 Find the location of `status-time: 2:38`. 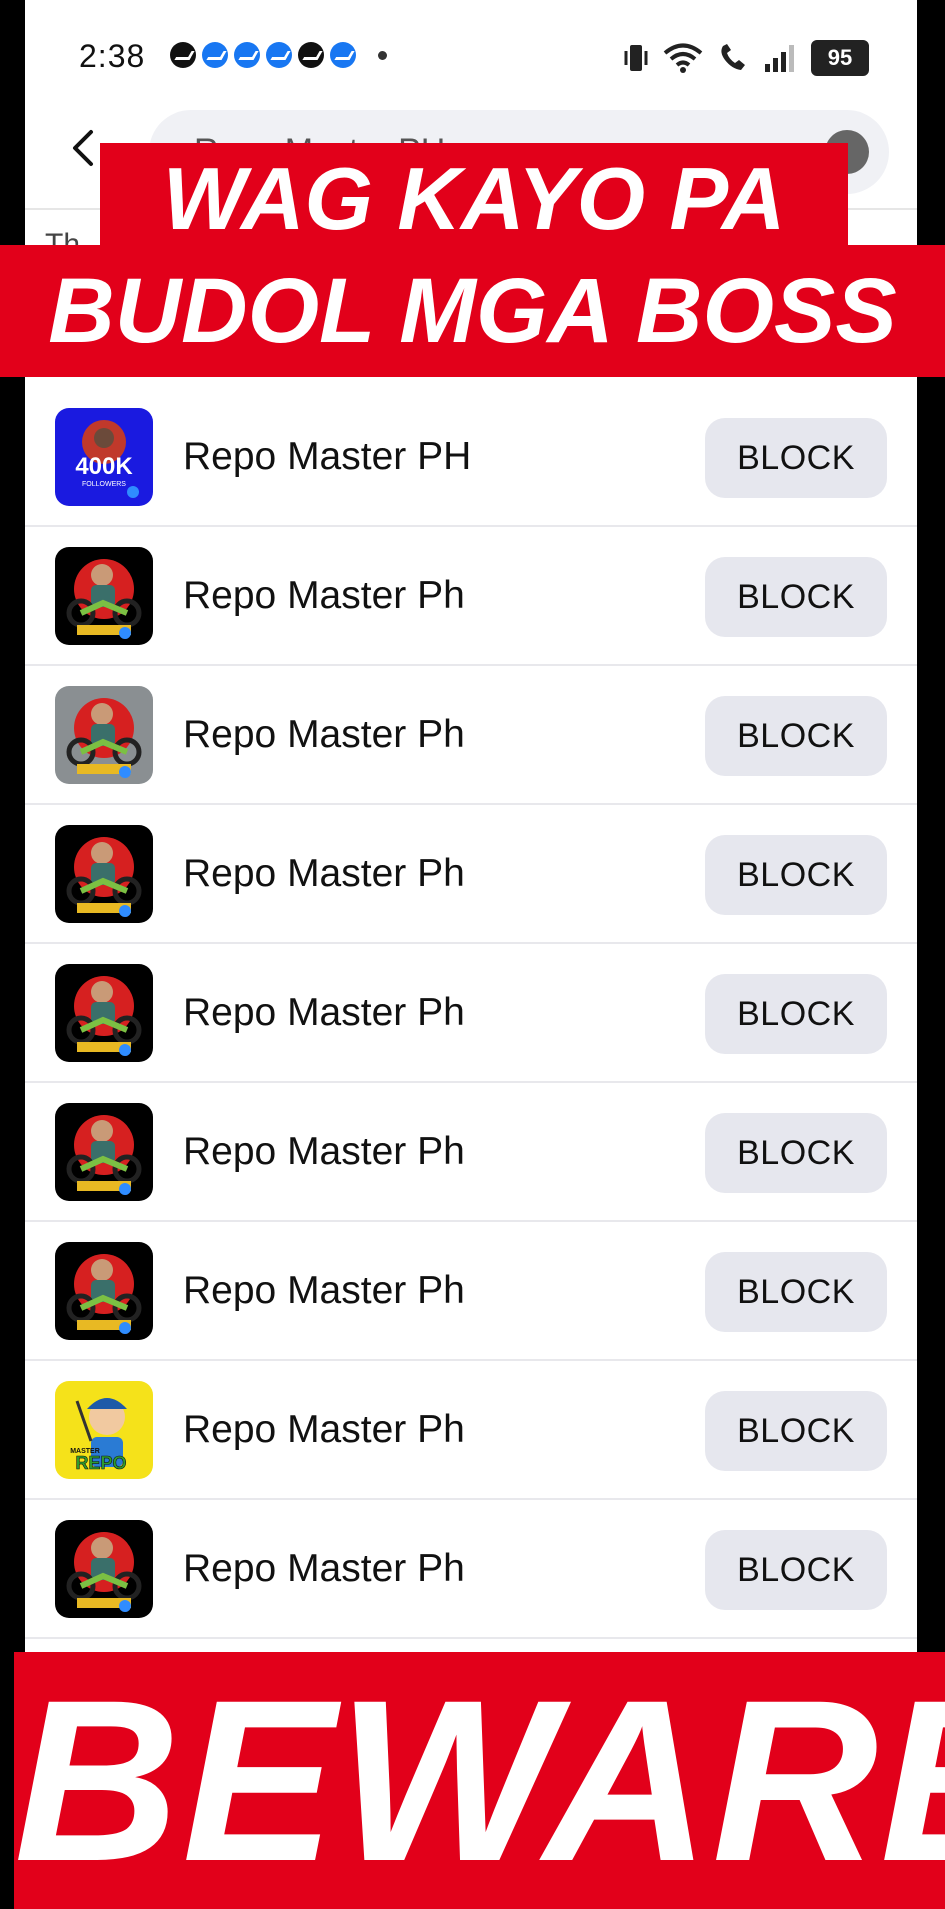

status-time: 2:38 is located at coordinates (112, 56).